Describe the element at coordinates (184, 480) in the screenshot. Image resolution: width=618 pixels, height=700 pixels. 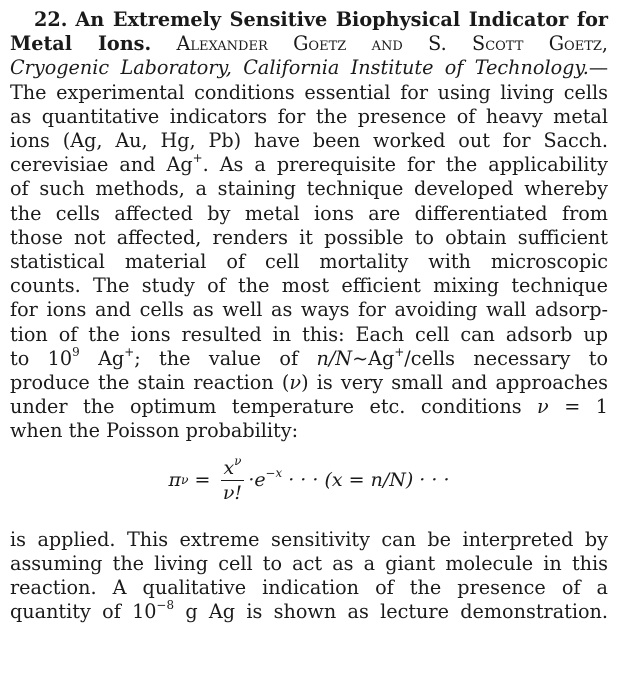
I see `formula-lhs-sub: ν` at that location.